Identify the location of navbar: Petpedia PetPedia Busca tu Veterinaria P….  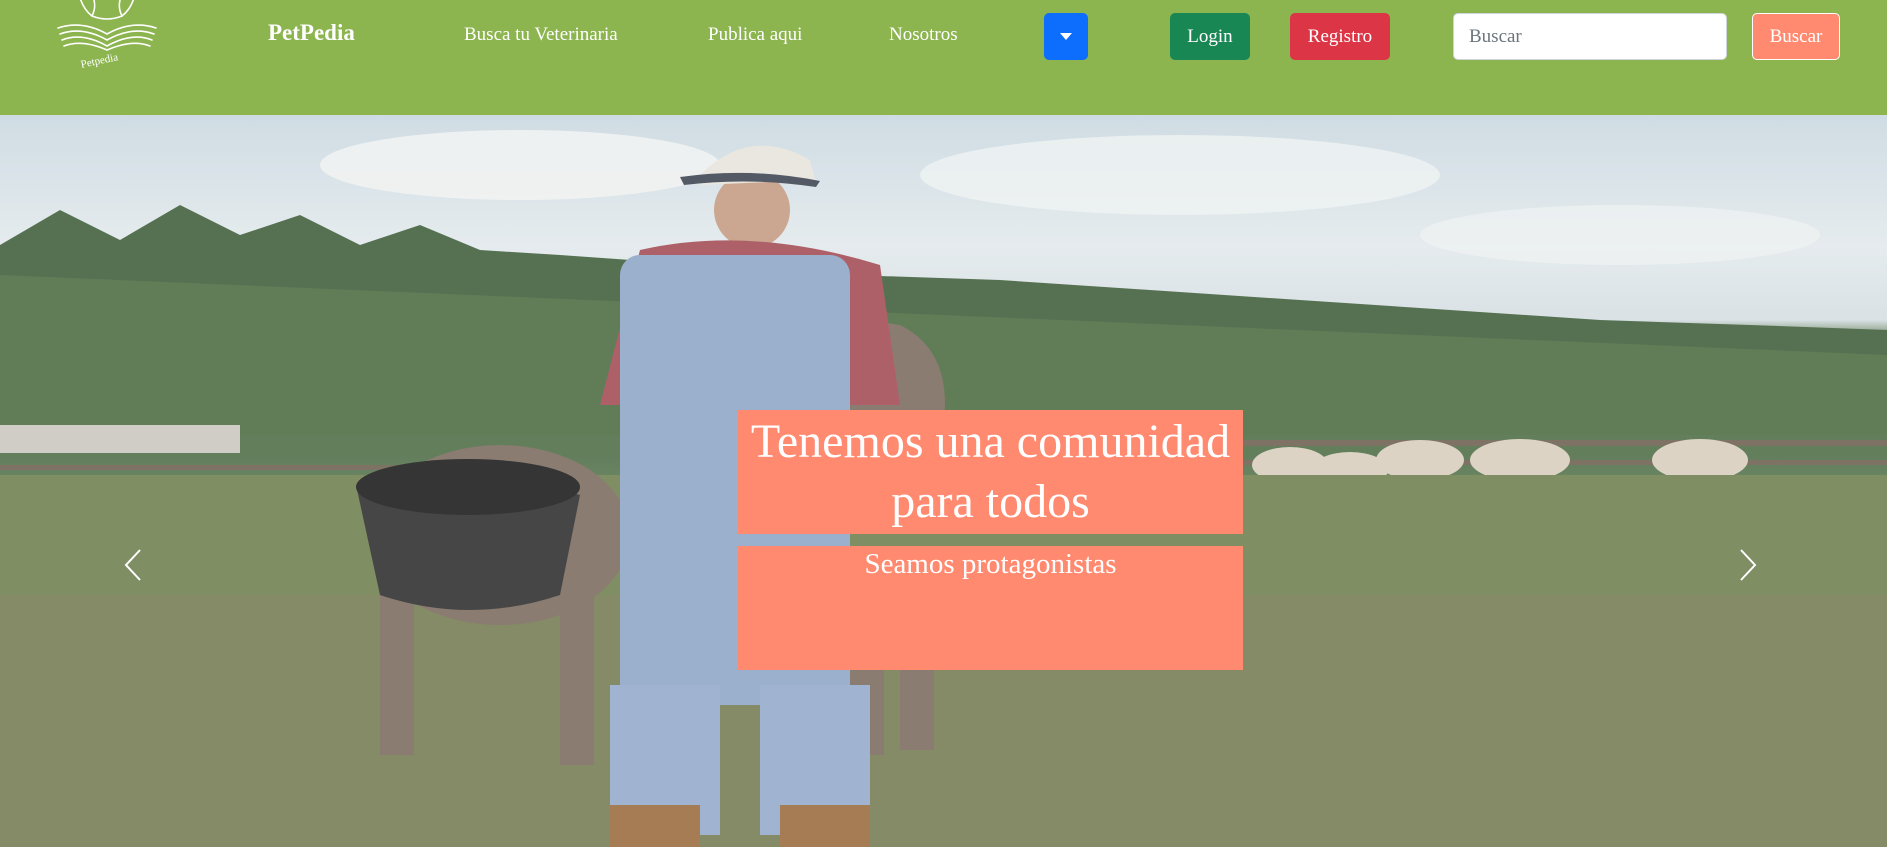
(943, 57).